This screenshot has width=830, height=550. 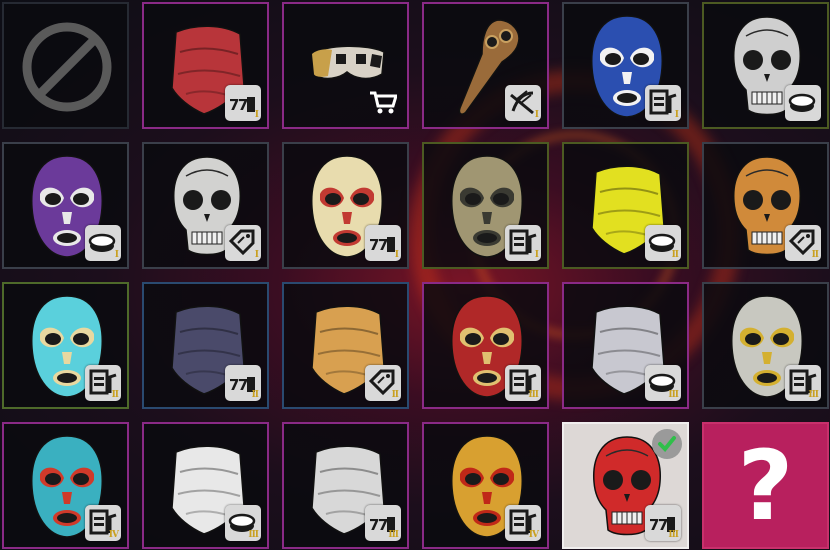 I want to click on coin-icon: I, so click(x=103, y=243).